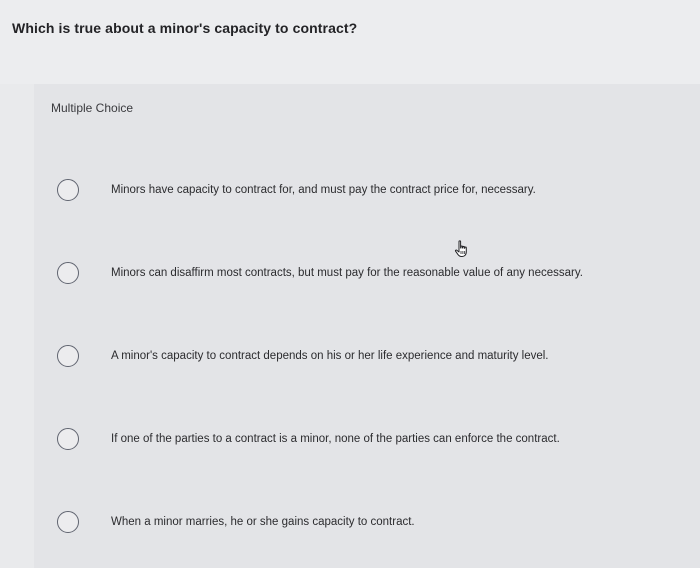 The height and width of the screenshot is (568, 700). I want to click on choice-type-label: Multiple Choice, so click(92, 108).